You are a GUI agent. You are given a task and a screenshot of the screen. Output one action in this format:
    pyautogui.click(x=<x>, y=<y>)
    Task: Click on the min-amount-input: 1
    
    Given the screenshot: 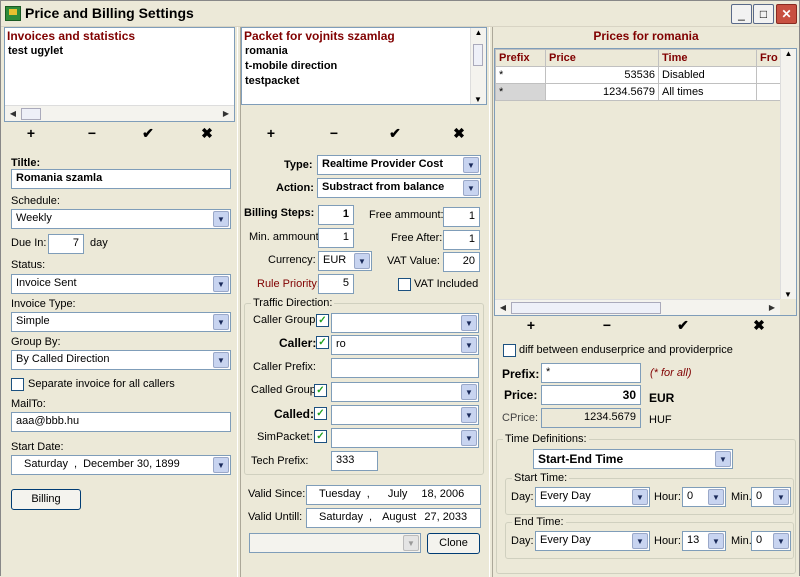 What is the action you would take?
    pyautogui.click(x=336, y=238)
    